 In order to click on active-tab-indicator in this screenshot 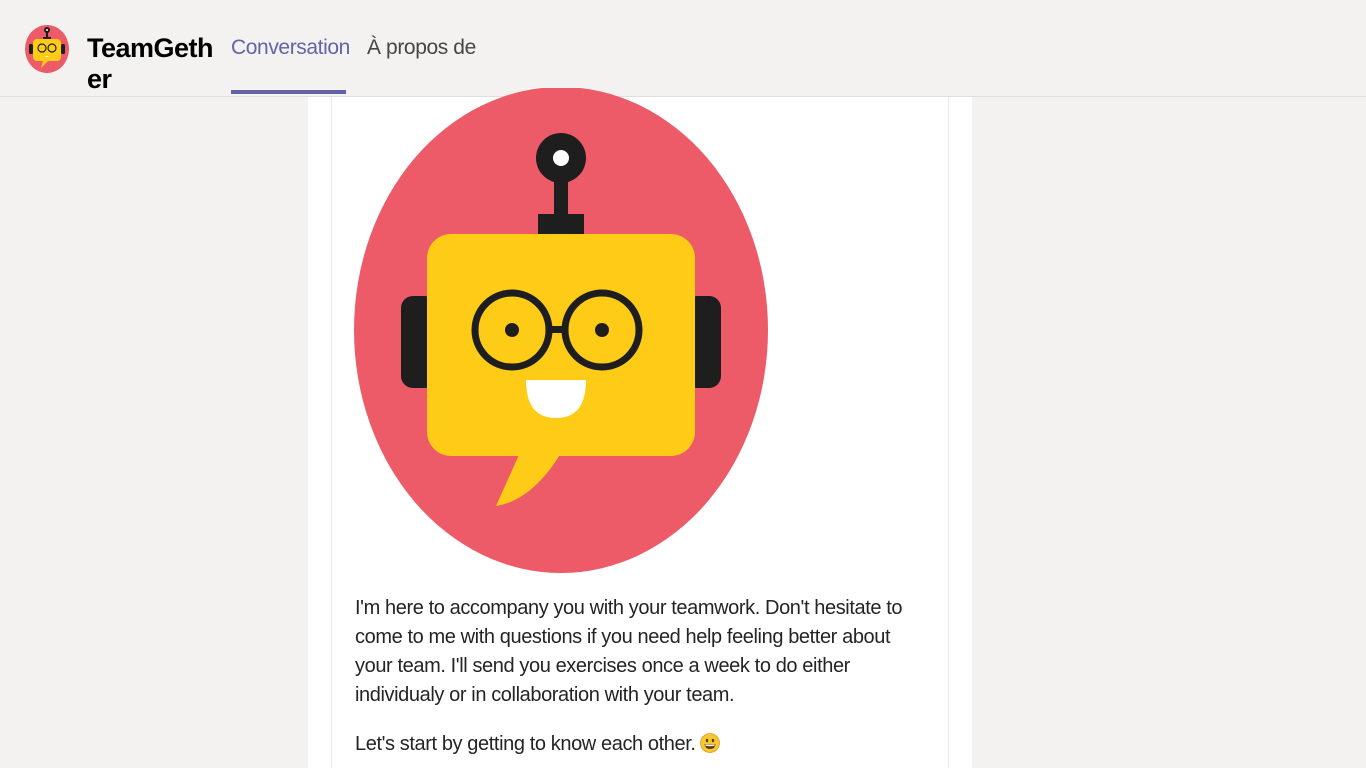, I will do `click(288, 92)`.